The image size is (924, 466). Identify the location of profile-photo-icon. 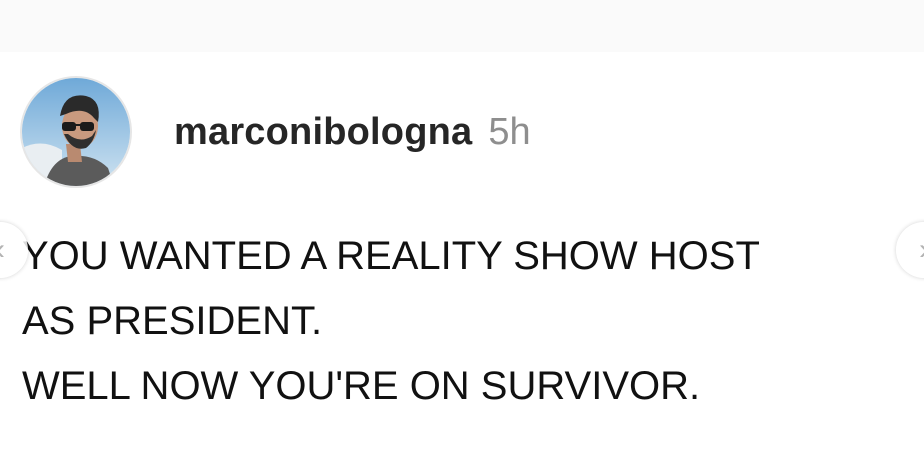
(76, 132).